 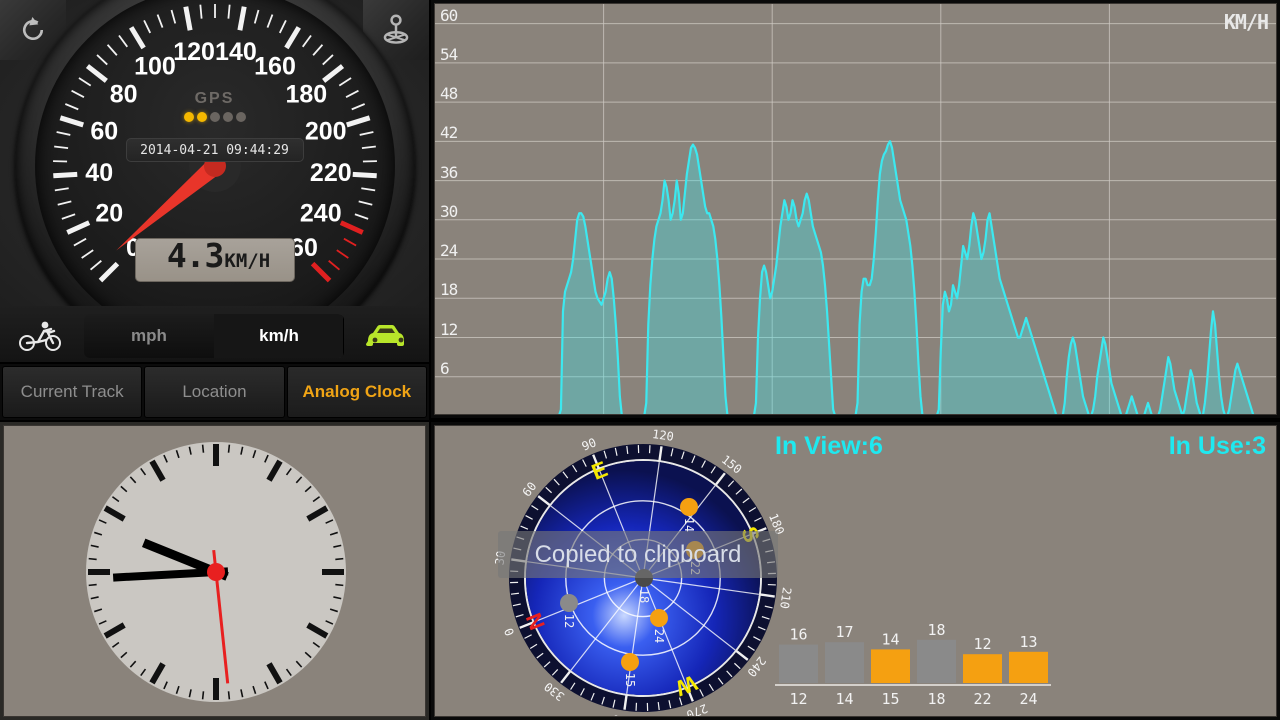 I want to click on svg-text: 300, so click(x=622, y=714).